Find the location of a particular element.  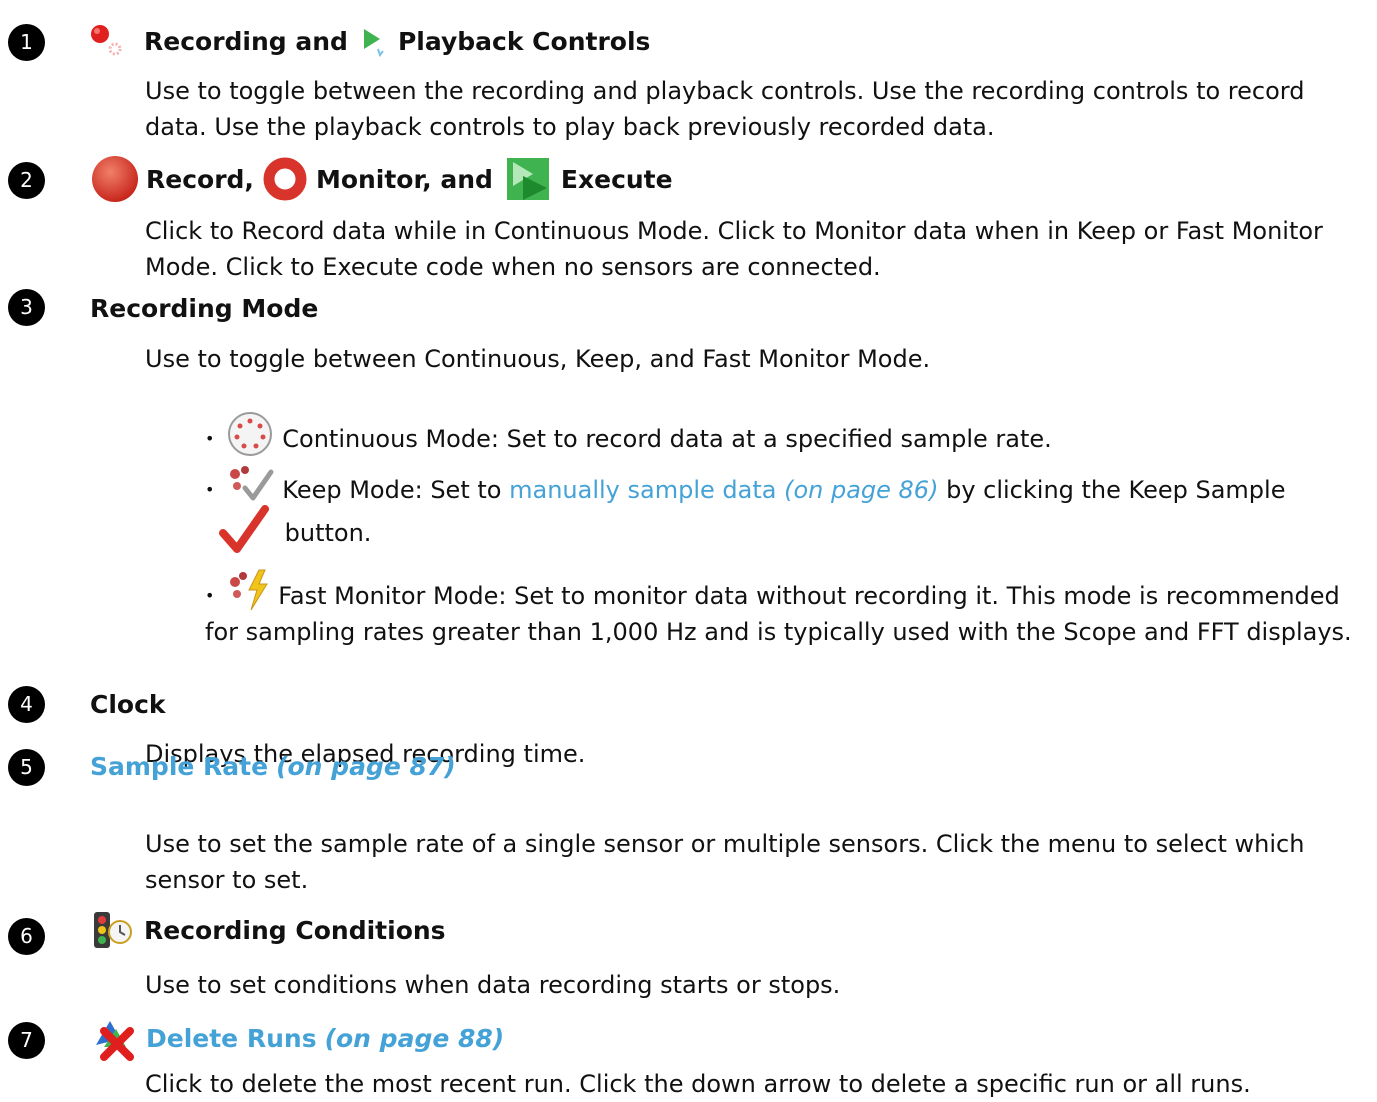

item-title: Monitor, and is located at coordinates (404, 179).